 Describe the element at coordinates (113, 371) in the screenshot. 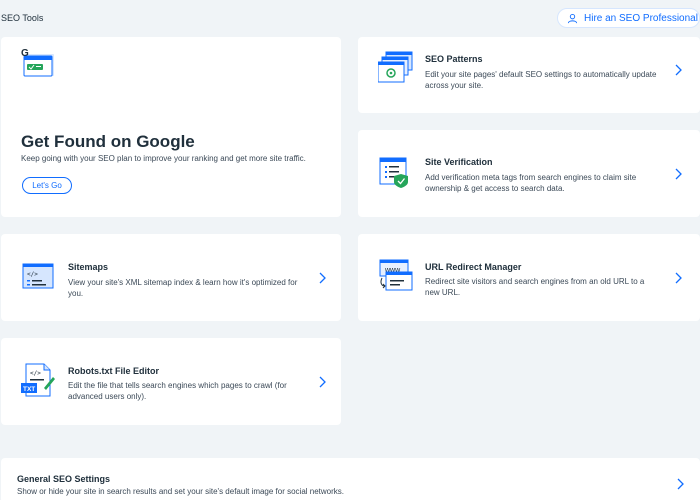

I see `robots-txt-title: Robots.txt File Editor` at that location.